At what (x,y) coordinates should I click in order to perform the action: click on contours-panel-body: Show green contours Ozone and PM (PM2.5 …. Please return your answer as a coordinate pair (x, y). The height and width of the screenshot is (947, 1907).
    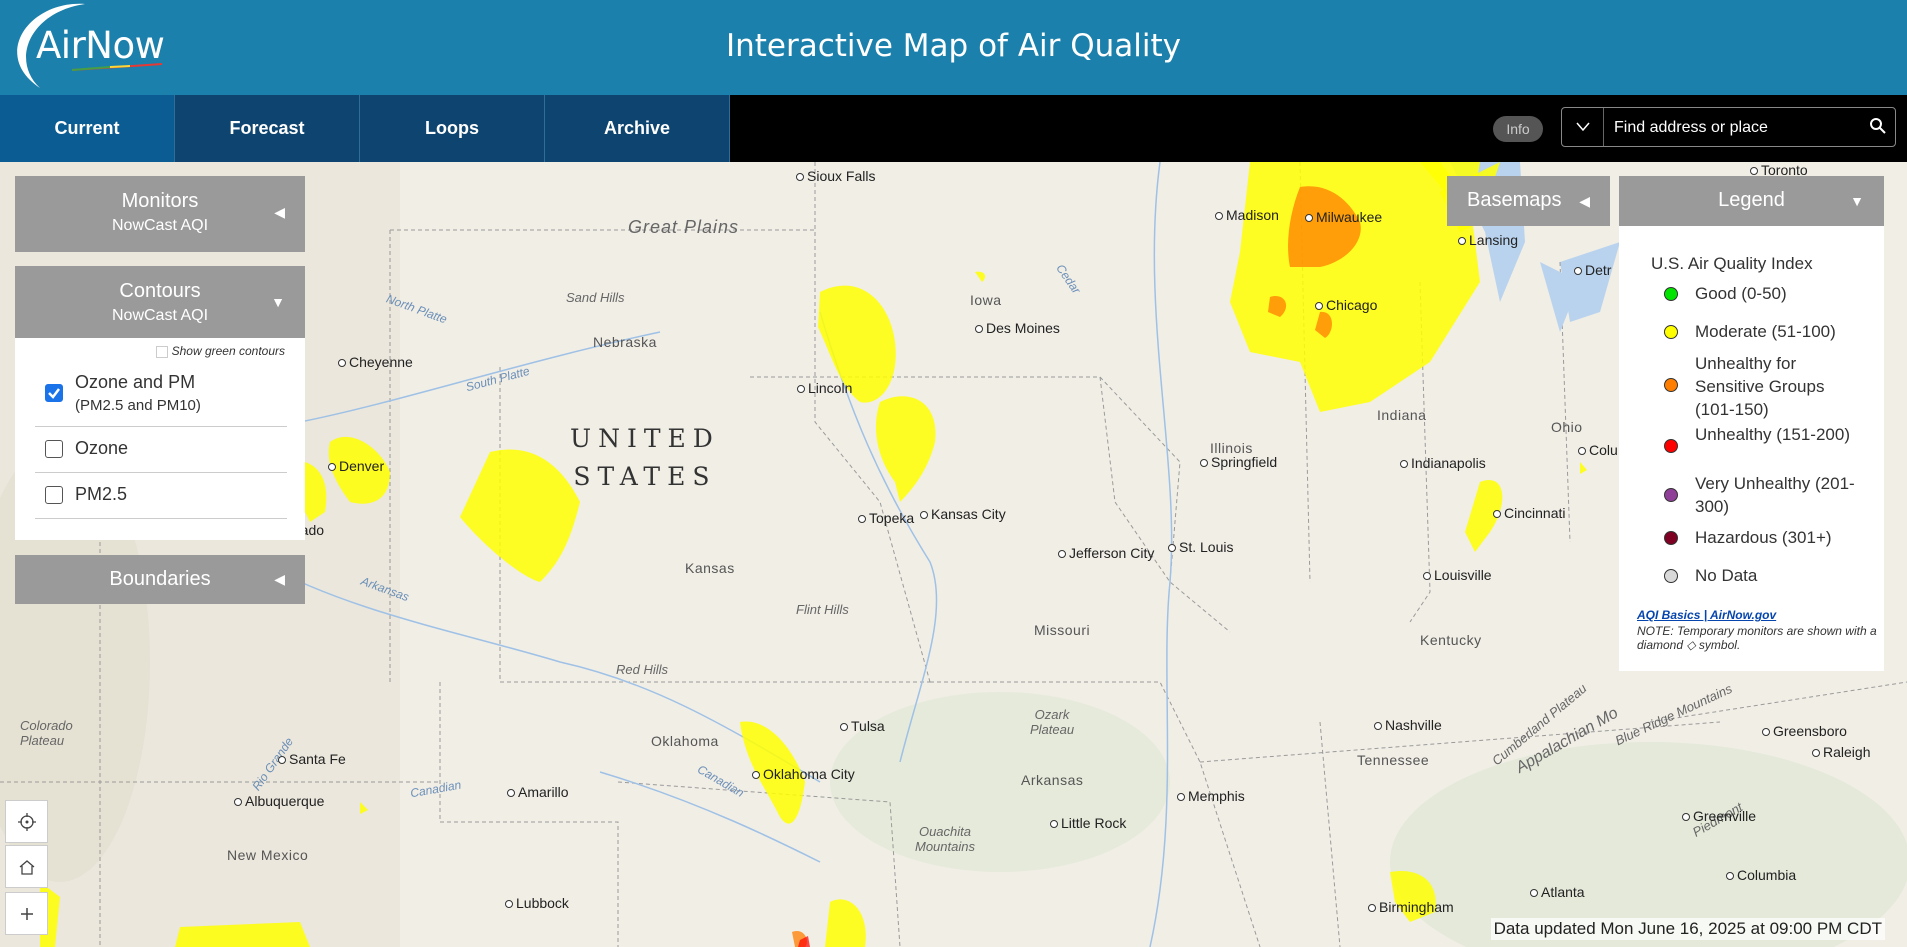
    Looking at the image, I should click on (160, 439).